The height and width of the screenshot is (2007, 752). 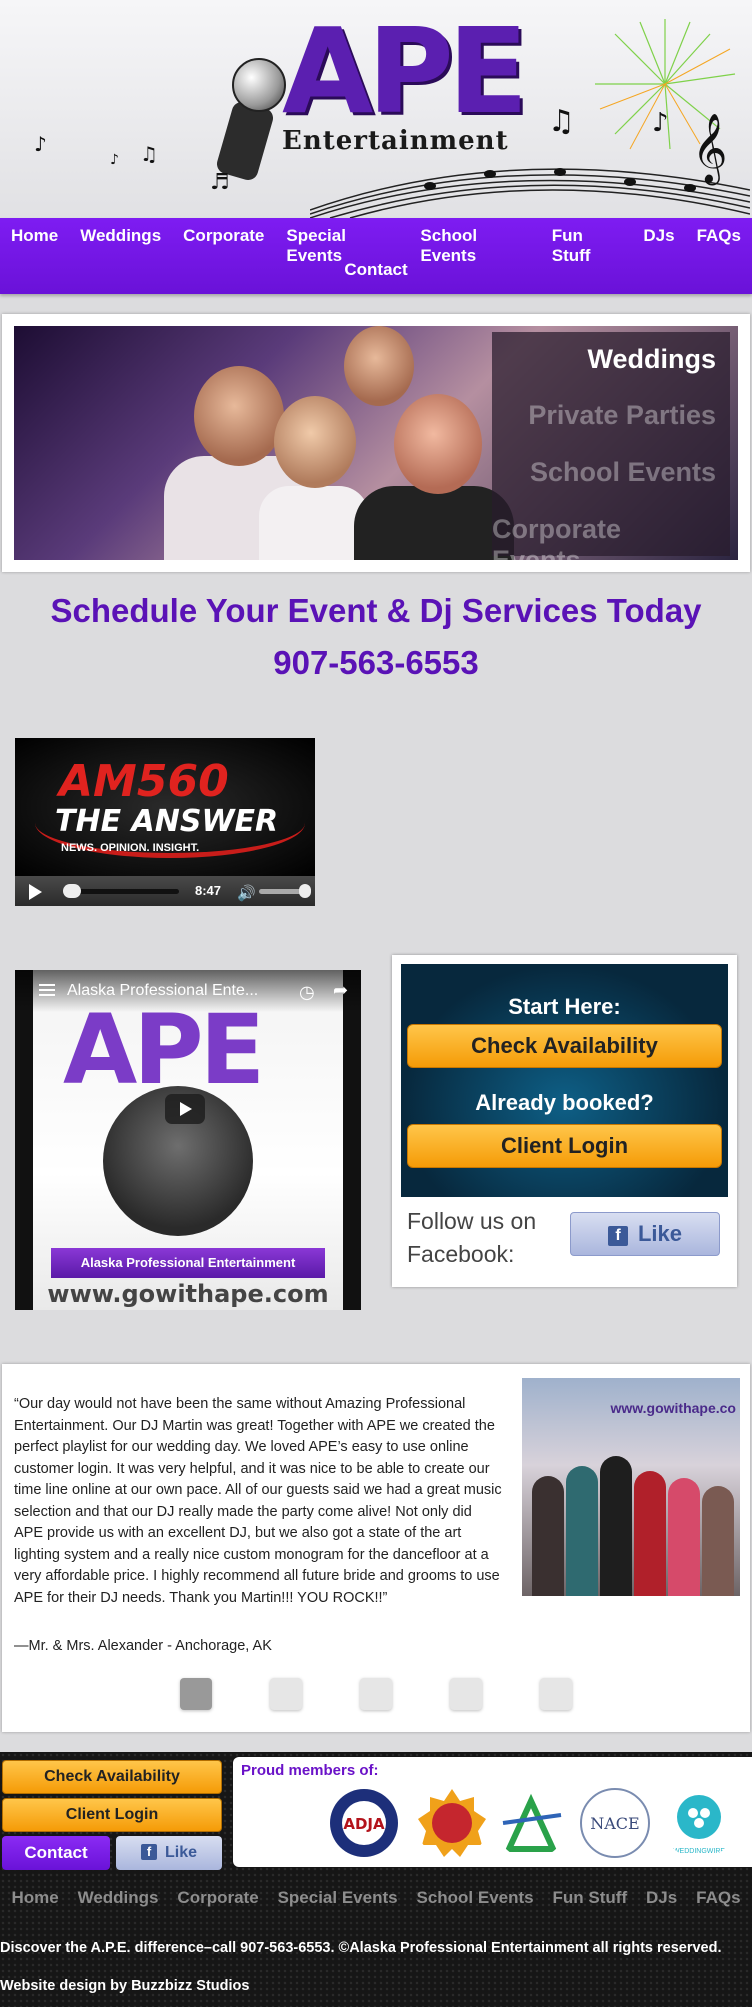 I want to click on photo-banner-url: www.gowithape.co, so click(x=673, y=1408).